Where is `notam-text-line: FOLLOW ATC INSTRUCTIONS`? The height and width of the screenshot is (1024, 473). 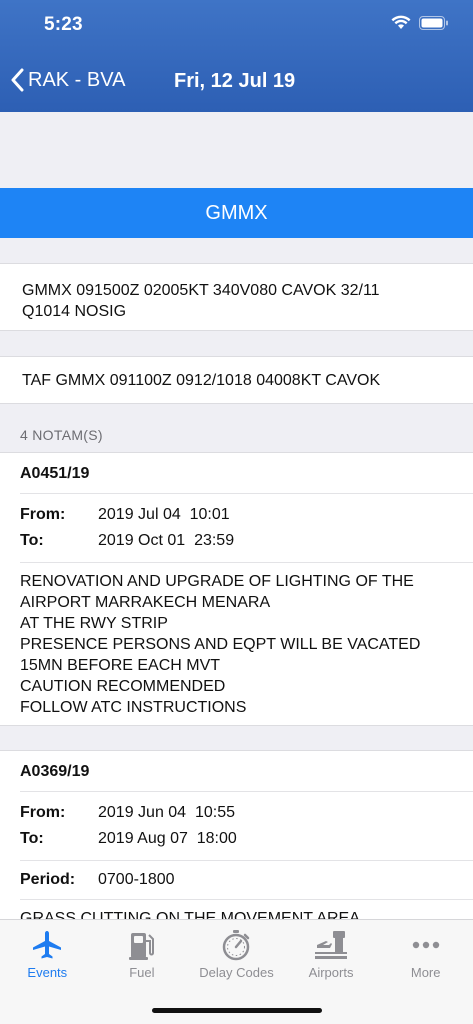 notam-text-line: FOLLOW ATC INSTRUCTIONS is located at coordinates (133, 707).